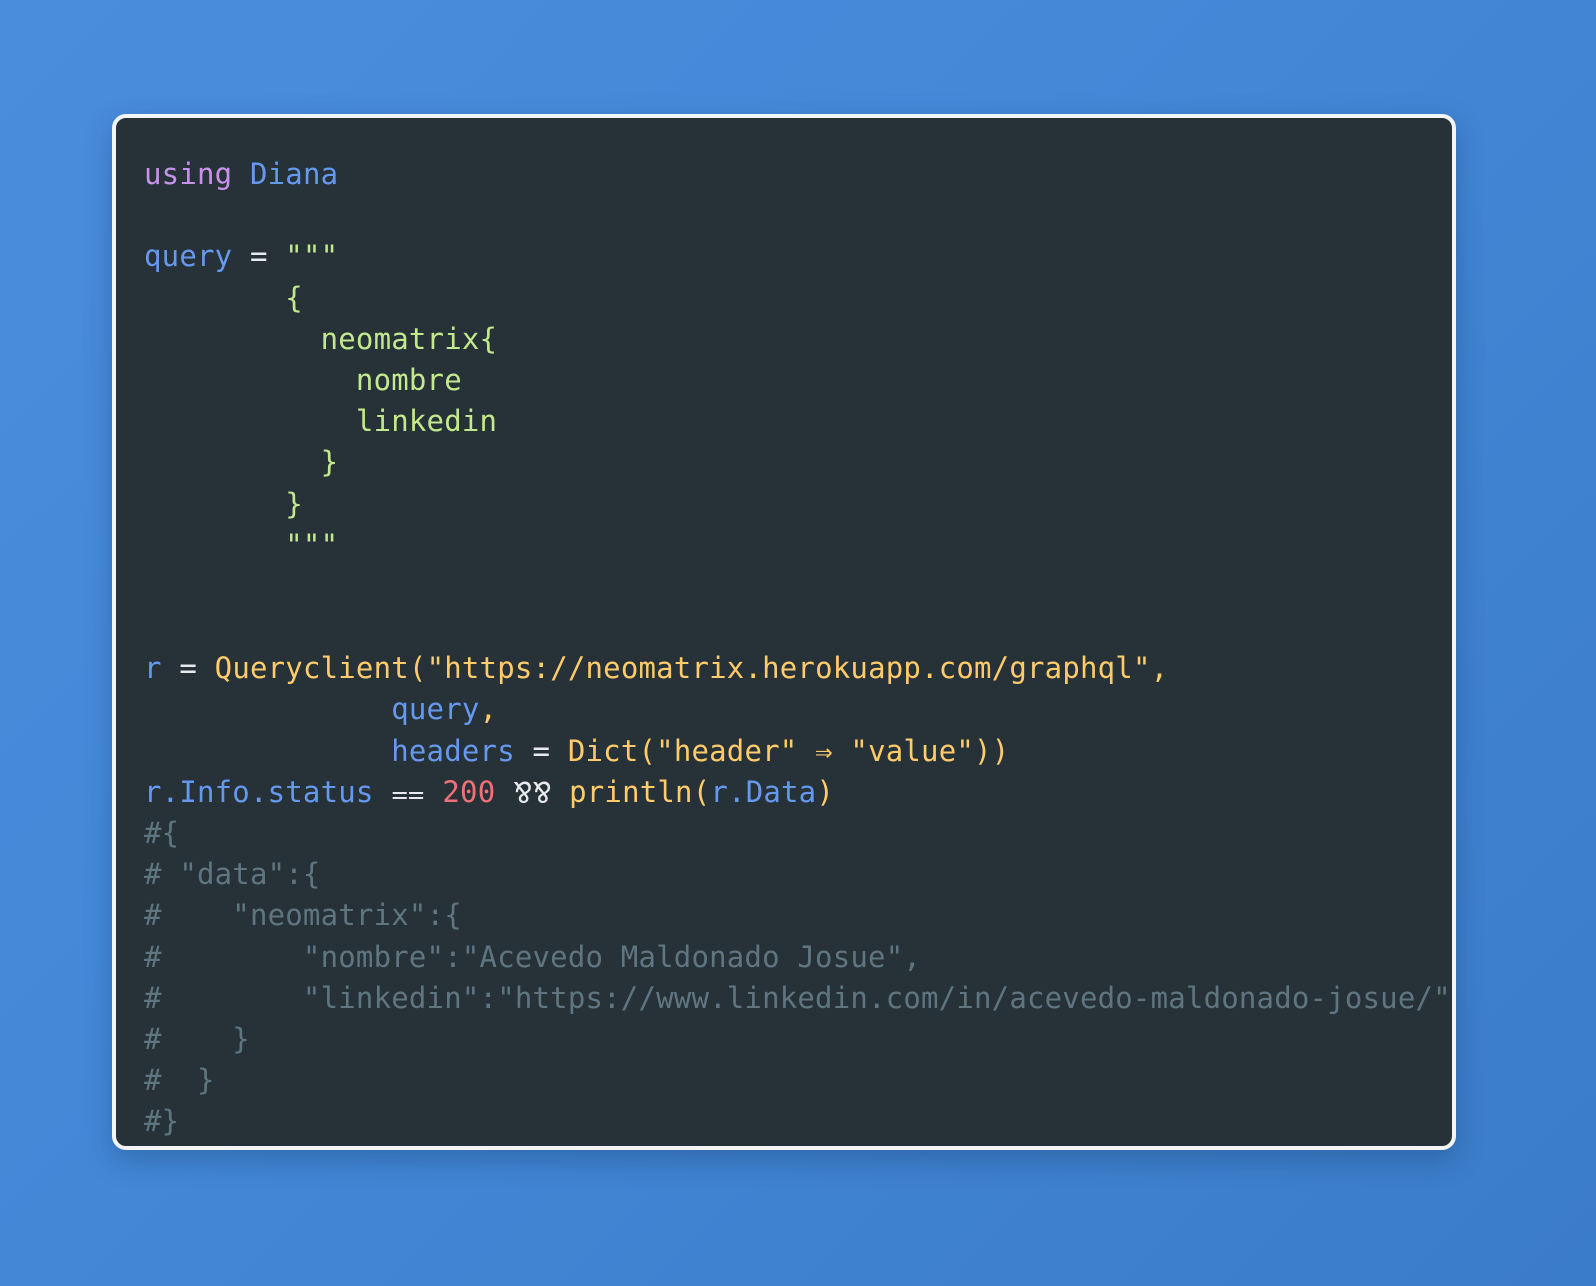 The image size is (1596, 1286). I want to click on code-line: nombre, so click(797, 380).